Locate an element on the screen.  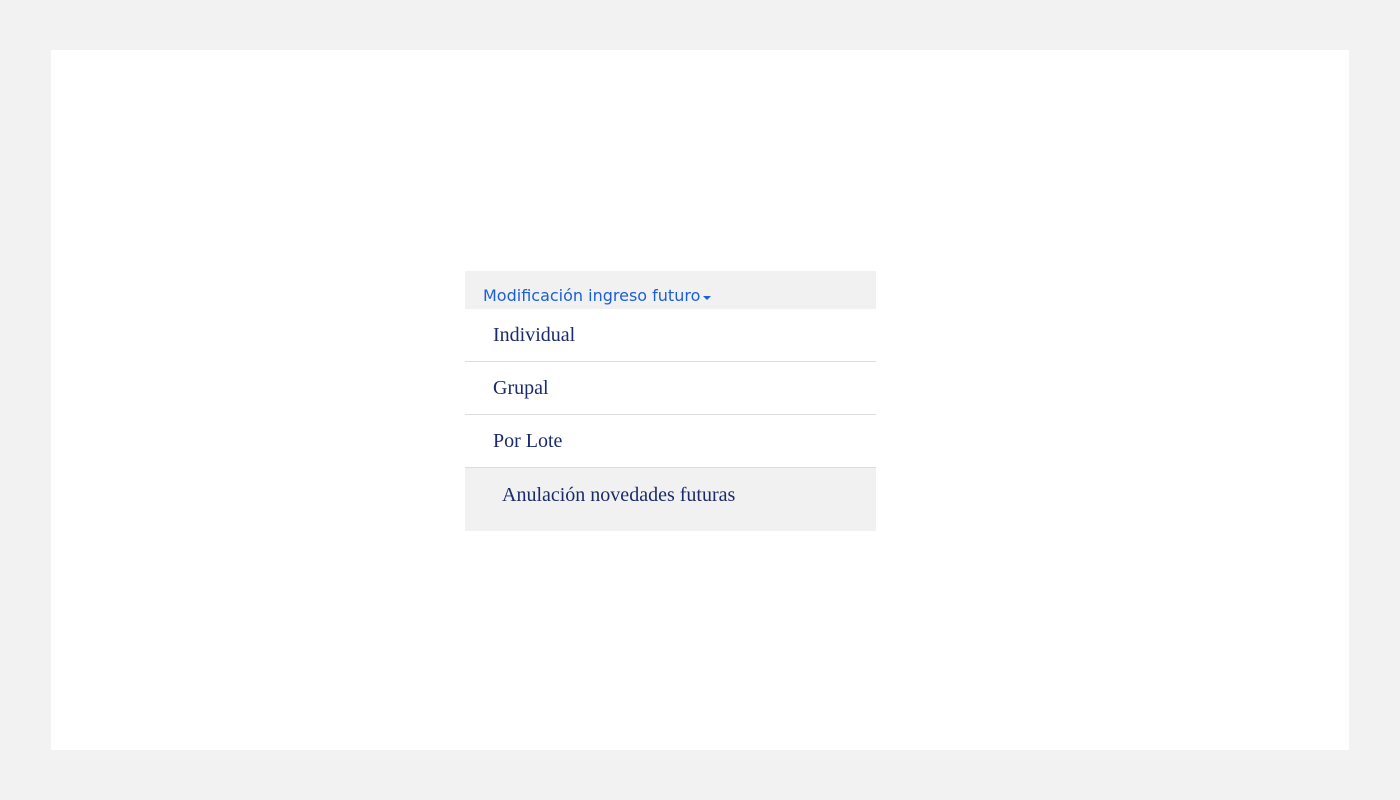
menu-item-anulacion-novedades-futuras: Anulación novedades futuras is located at coordinates (670, 499).